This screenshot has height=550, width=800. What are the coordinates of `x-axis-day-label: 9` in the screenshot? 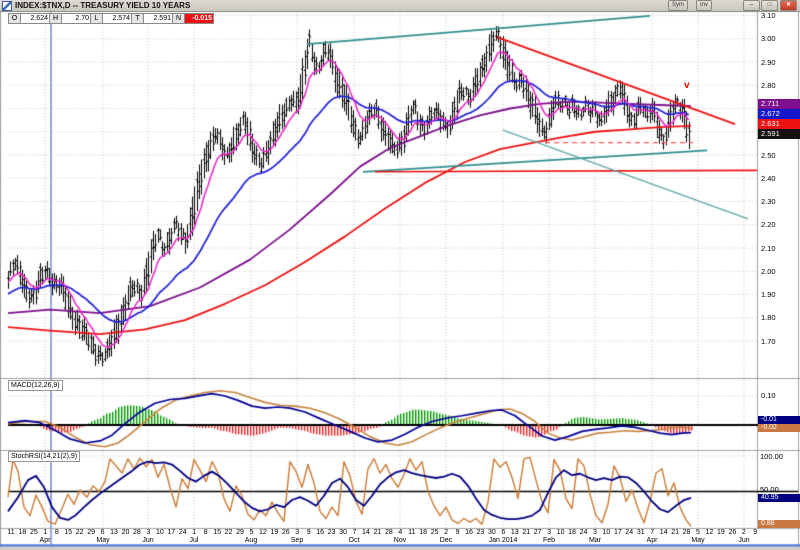 It's located at (755, 532).